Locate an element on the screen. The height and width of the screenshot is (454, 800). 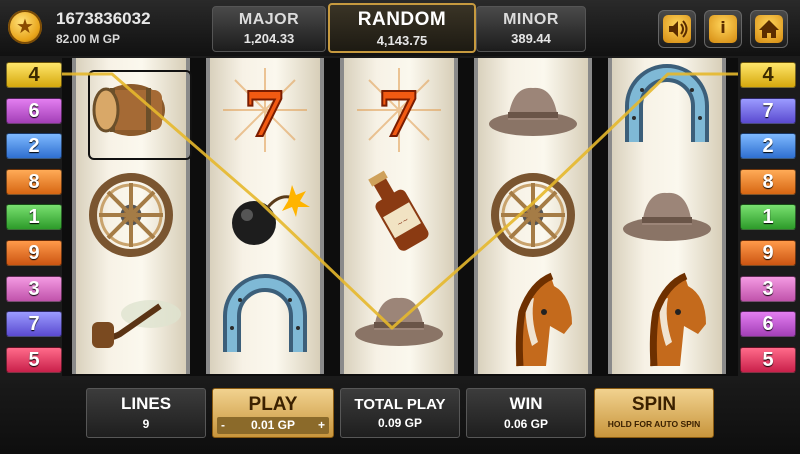
spin-label: SPIN is located at coordinates (654, 404).